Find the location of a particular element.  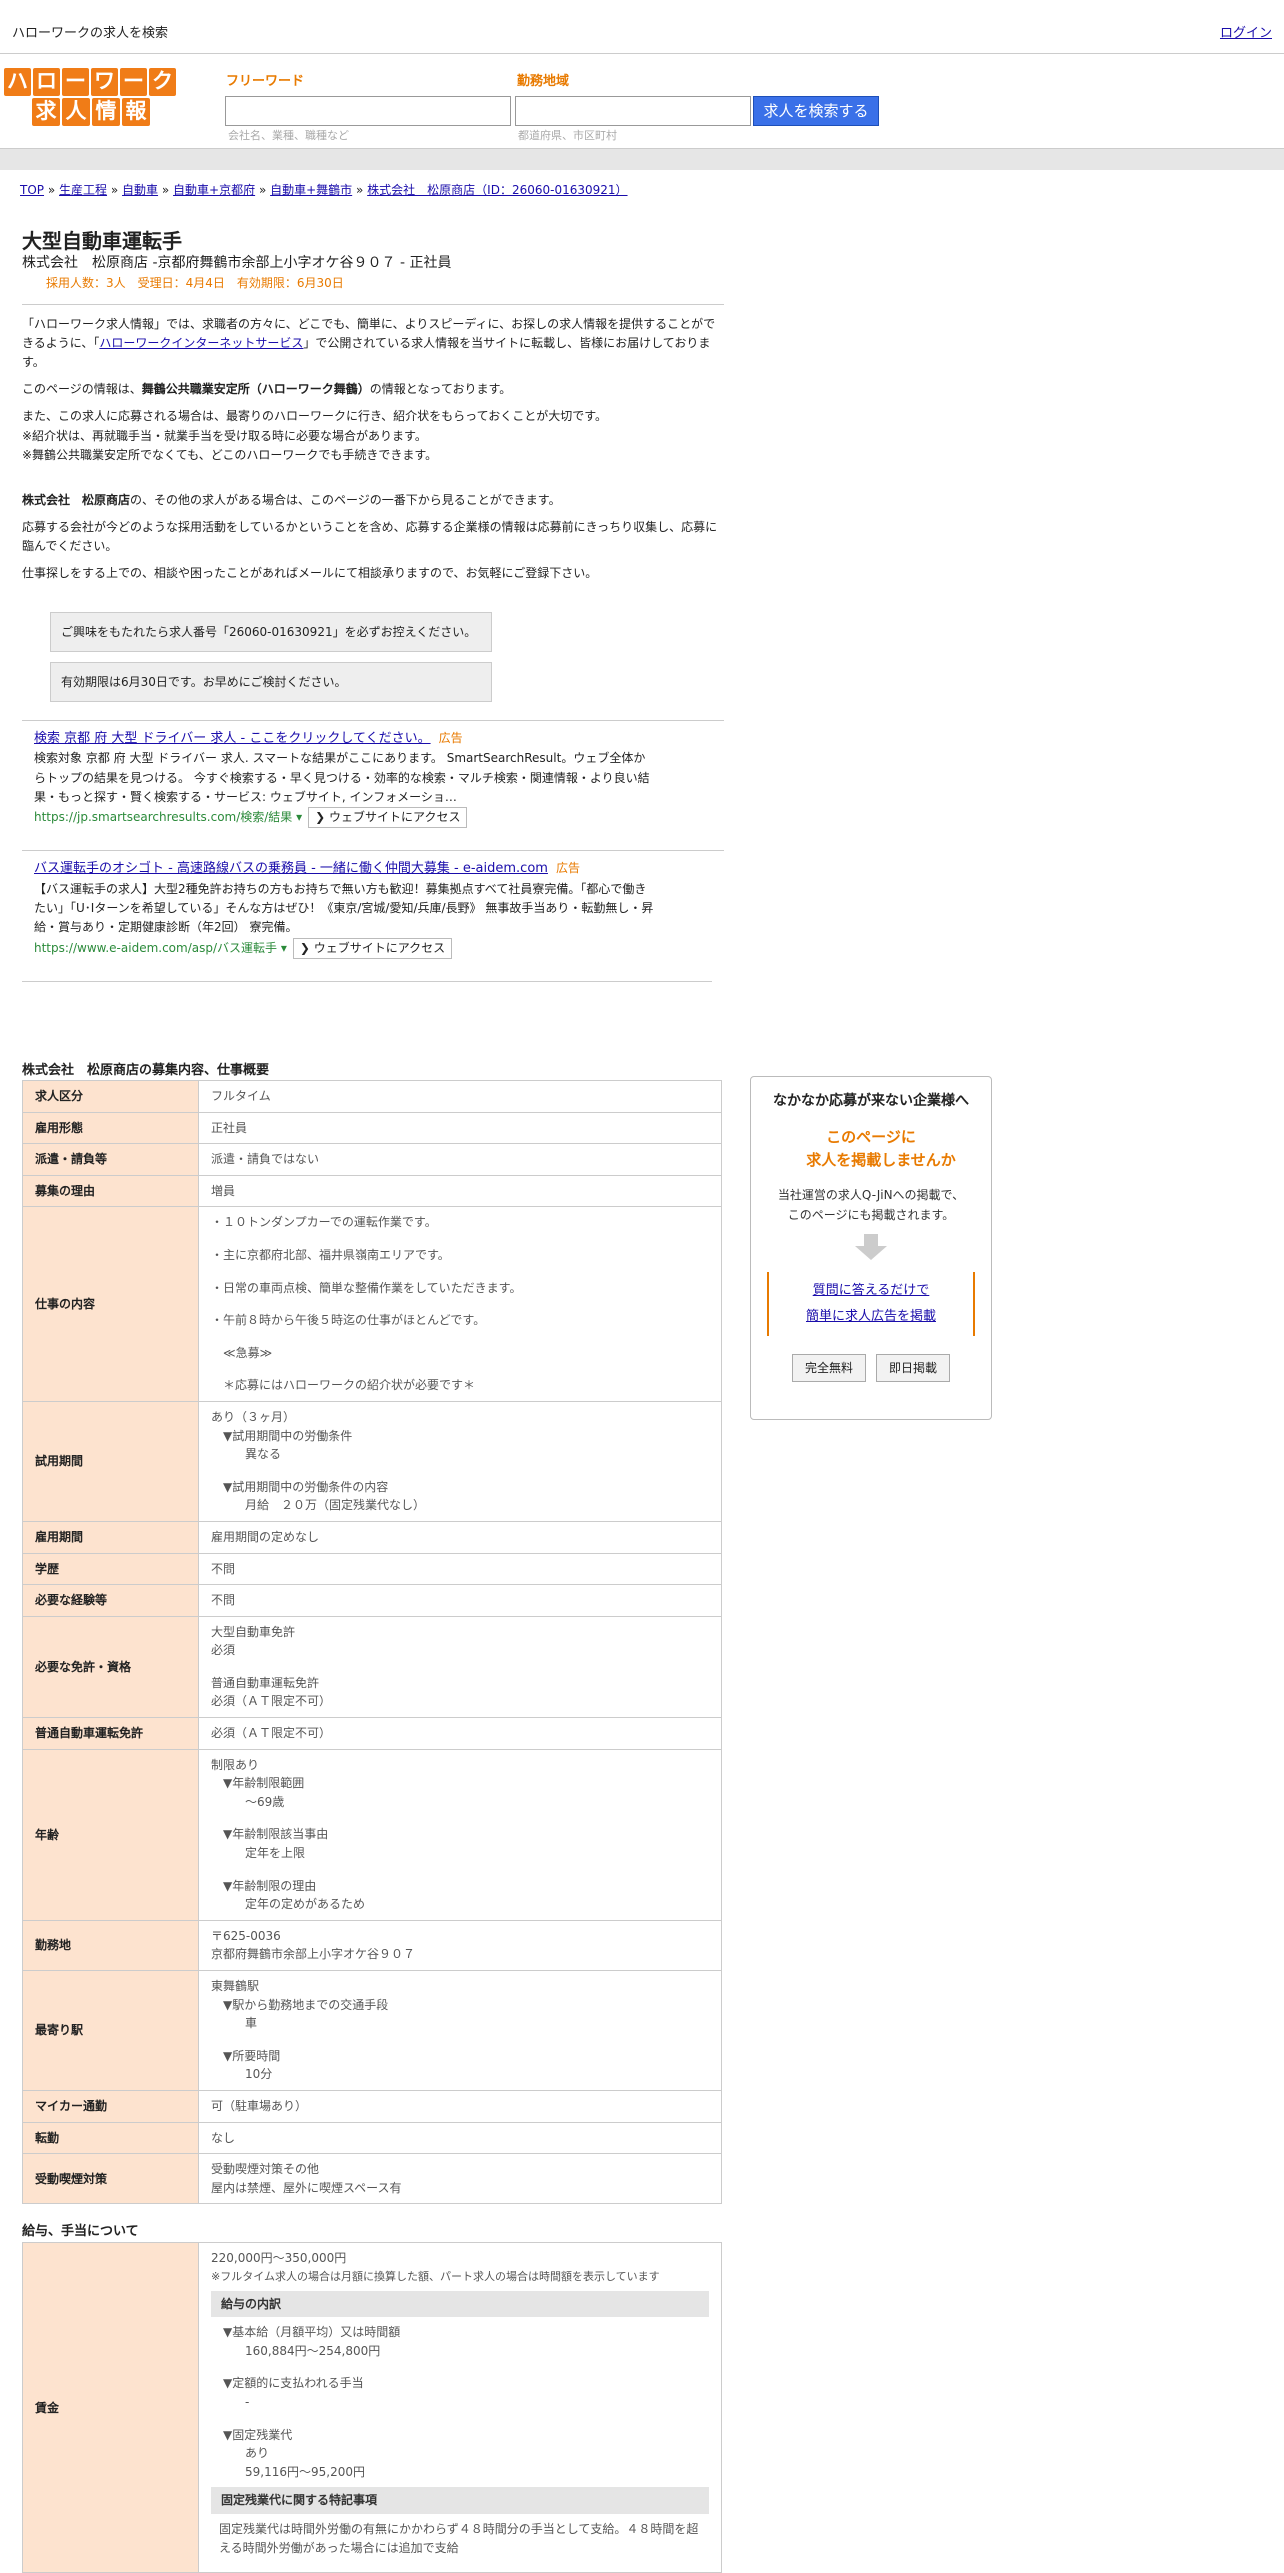

table-row: 転勤 なし is located at coordinates (372, 2138).